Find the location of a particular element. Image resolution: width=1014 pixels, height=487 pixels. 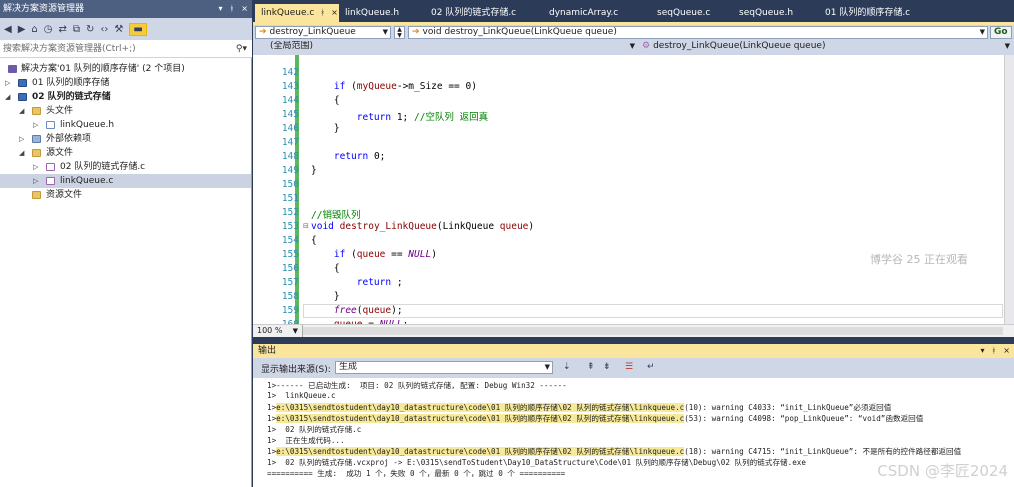

home-icon: ⌂ is located at coordinates (34, 29).